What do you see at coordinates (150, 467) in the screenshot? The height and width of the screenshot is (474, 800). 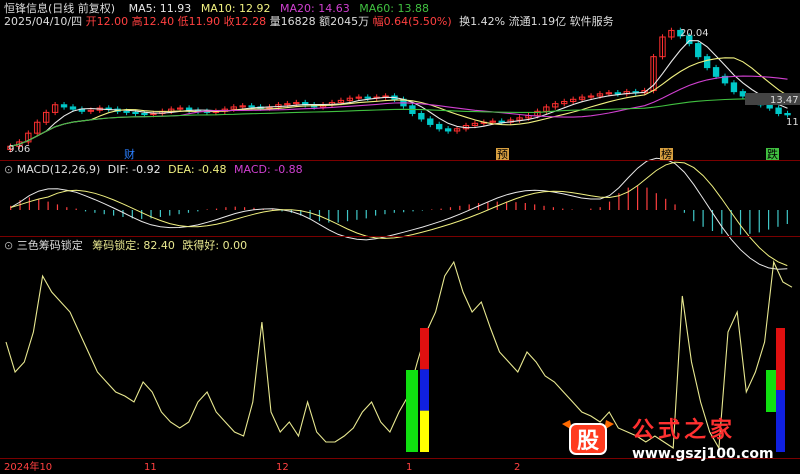 I see `time-axis-label: 11` at bounding box center [150, 467].